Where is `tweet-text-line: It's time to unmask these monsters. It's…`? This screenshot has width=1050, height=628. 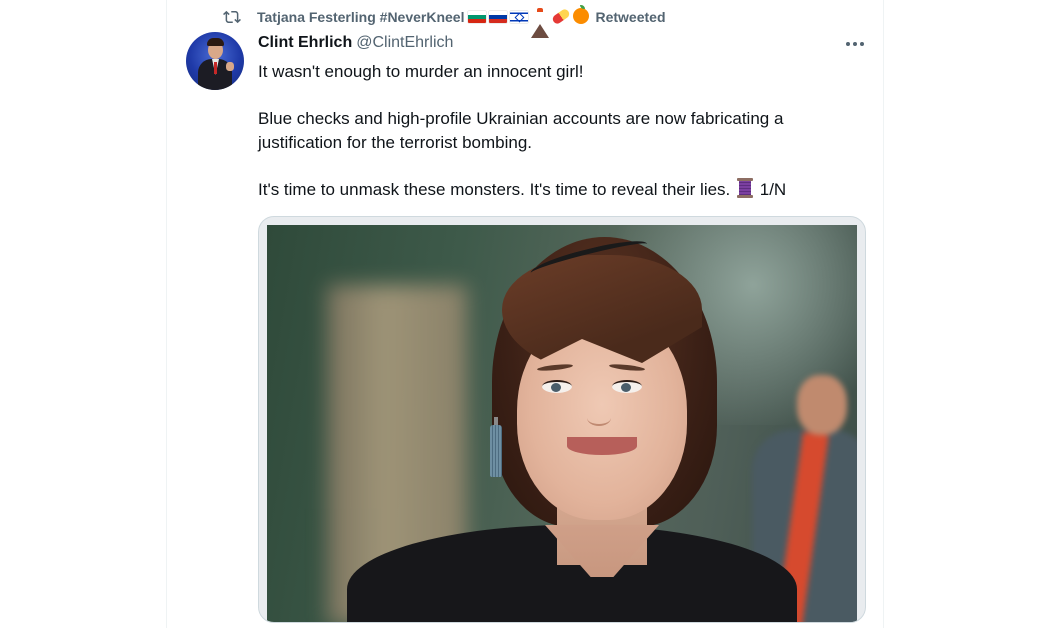
tweet-text-line: It's time to unmask these monsters. It's… is located at coordinates (494, 189).